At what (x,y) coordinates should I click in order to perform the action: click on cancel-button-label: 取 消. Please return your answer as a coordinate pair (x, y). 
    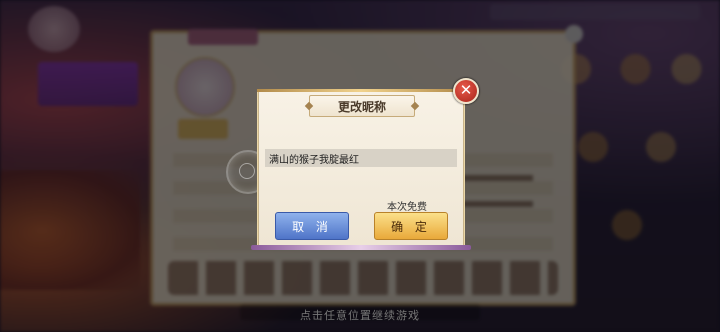
    Looking at the image, I should click on (312, 226).